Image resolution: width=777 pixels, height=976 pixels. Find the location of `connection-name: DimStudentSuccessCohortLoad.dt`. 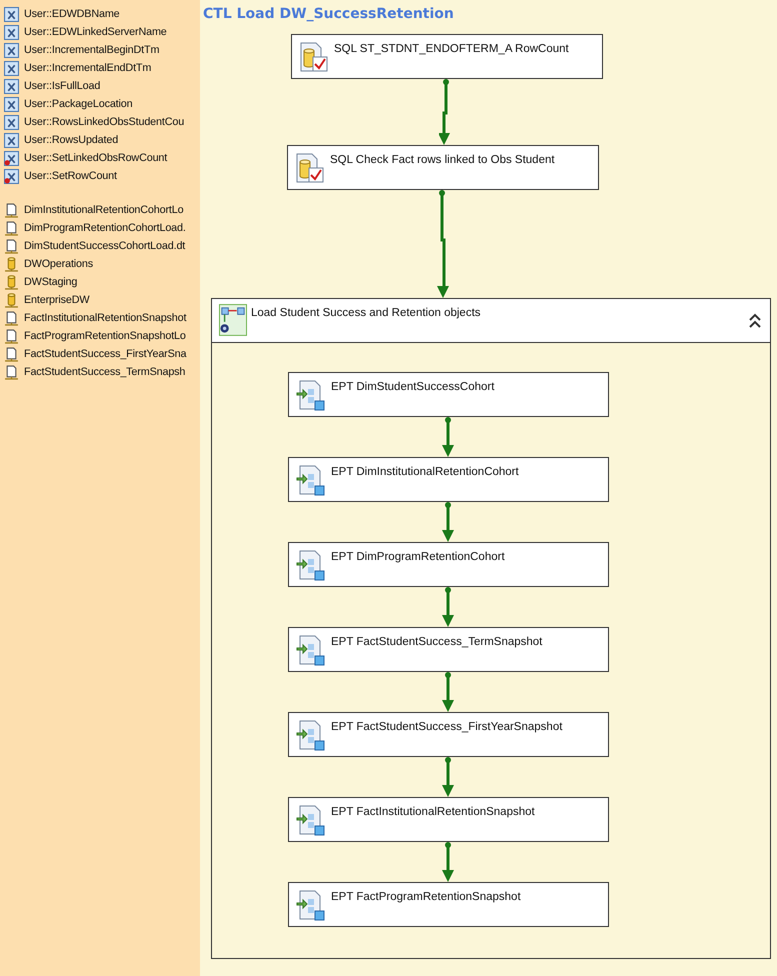

connection-name: DimStudentSuccessCohortLoad.dt is located at coordinates (105, 246).